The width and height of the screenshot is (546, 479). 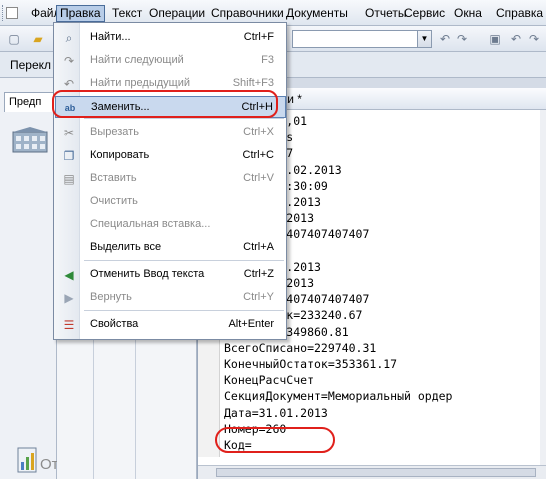 What do you see at coordinates (111, 297) in the screenshot?
I see `menu-item-label: Вернуть` at bounding box center [111, 297].